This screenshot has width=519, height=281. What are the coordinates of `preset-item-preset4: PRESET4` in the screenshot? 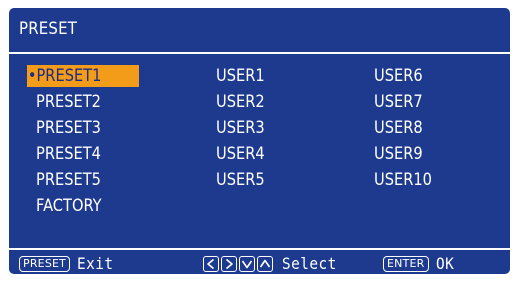 It's located at (83, 154).